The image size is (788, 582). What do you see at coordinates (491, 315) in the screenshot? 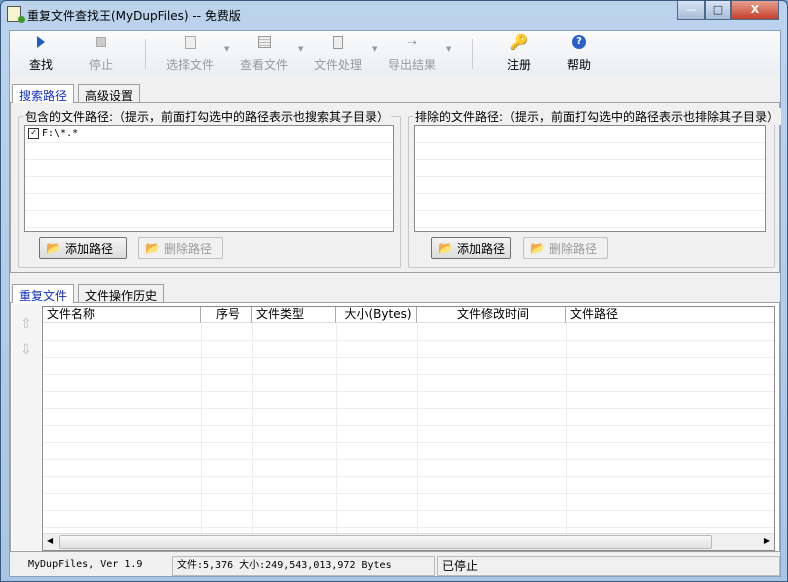
I see `column-header-modified: 文件修改时间` at bounding box center [491, 315].